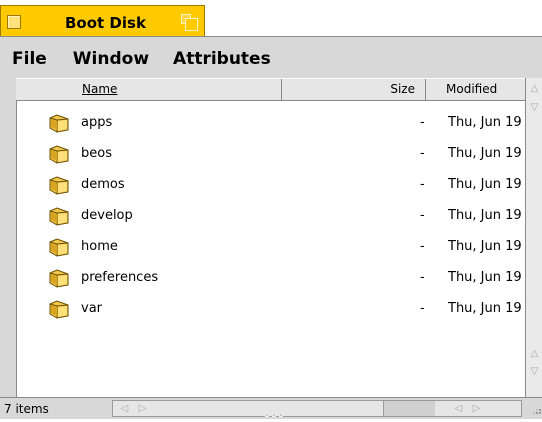  I want to click on file-row: var - Thu, Jun 19, so click(271, 309).